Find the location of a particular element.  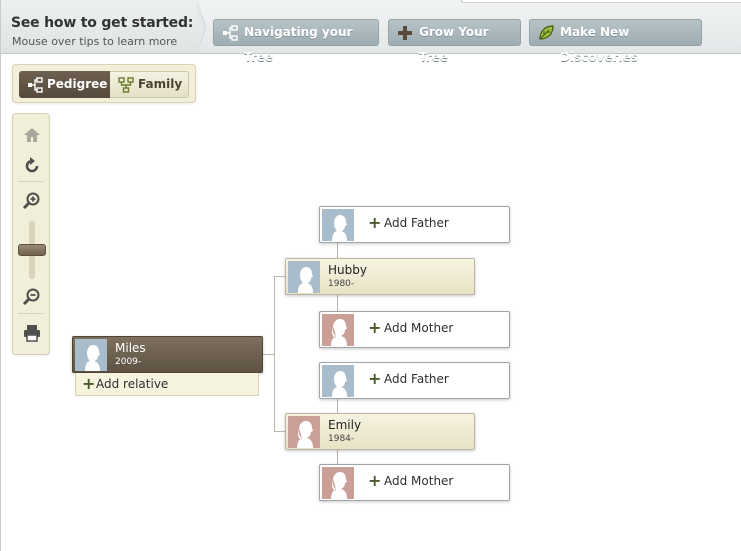

person-dates: 1984- is located at coordinates (341, 439).